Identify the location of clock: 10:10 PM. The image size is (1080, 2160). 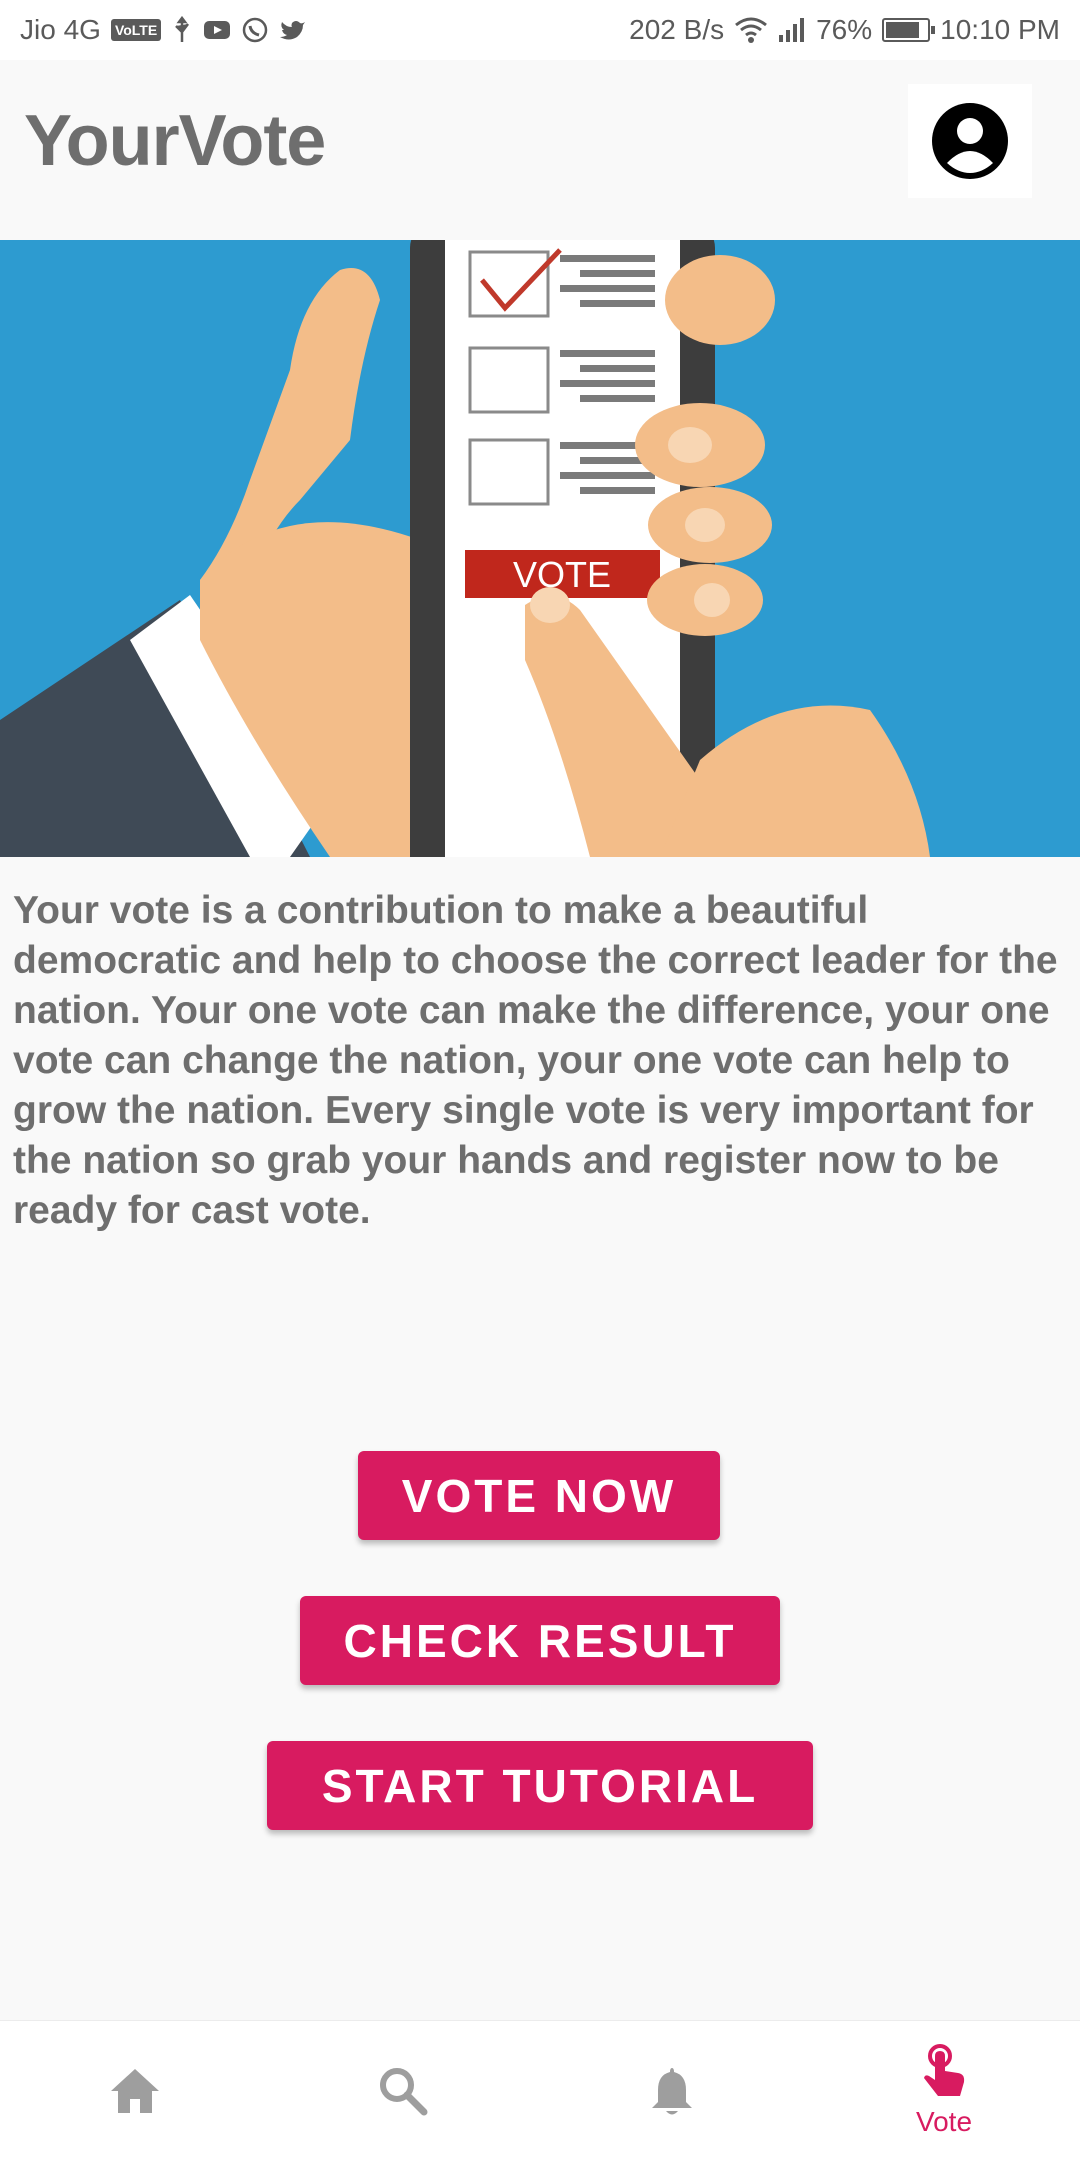
(1000, 29).